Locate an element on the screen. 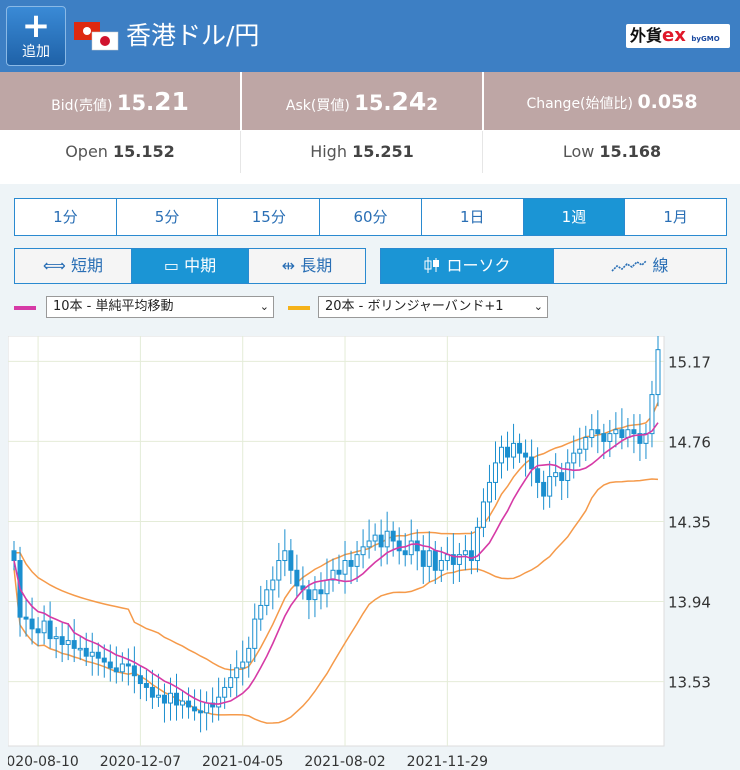 The image size is (740, 770). indicator-sma: 10本 - 単純平均移動 ⌄ is located at coordinates (145, 307).